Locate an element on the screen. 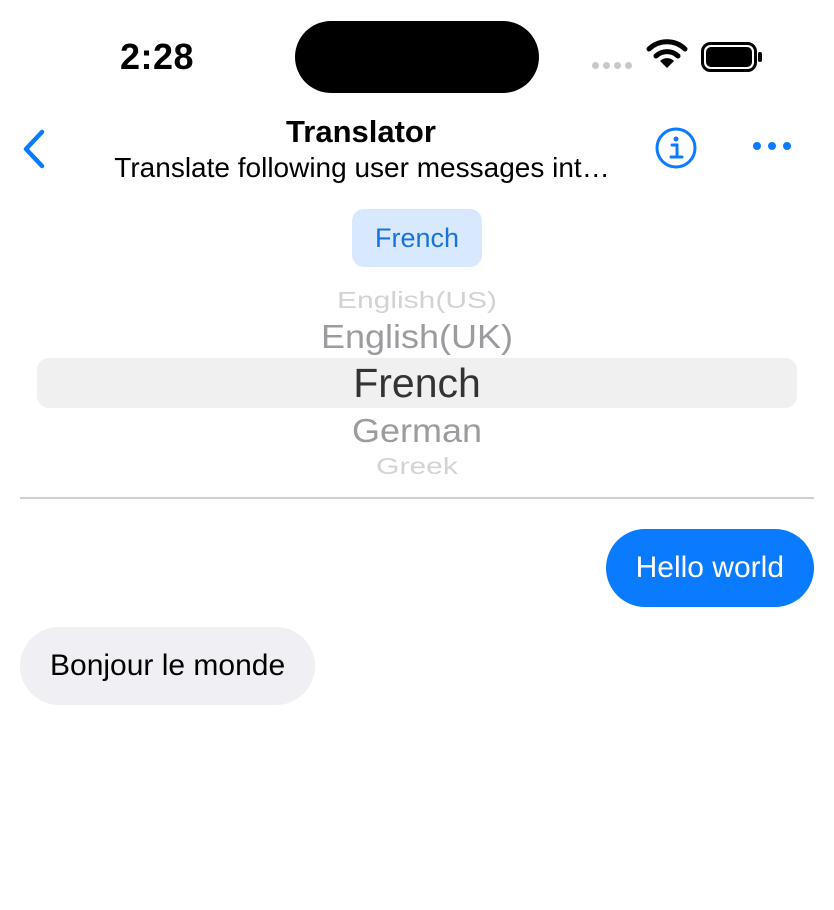  battery-icon is located at coordinates (732, 59).